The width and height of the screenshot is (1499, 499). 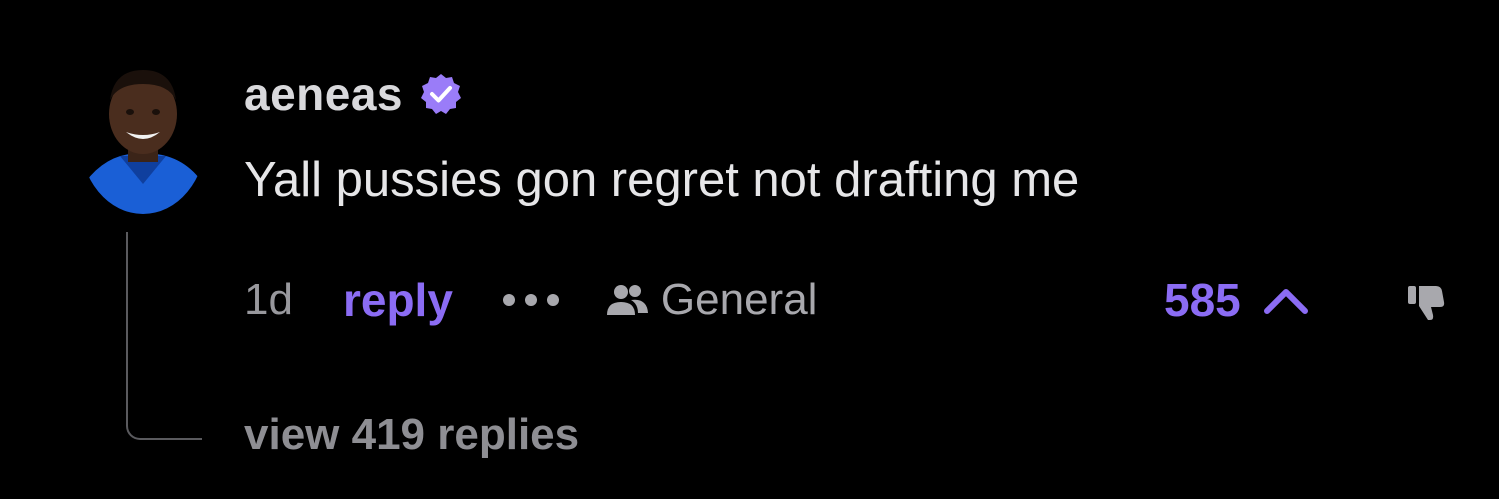 What do you see at coordinates (739, 299) in the screenshot?
I see `channel-label: General` at bounding box center [739, 299].